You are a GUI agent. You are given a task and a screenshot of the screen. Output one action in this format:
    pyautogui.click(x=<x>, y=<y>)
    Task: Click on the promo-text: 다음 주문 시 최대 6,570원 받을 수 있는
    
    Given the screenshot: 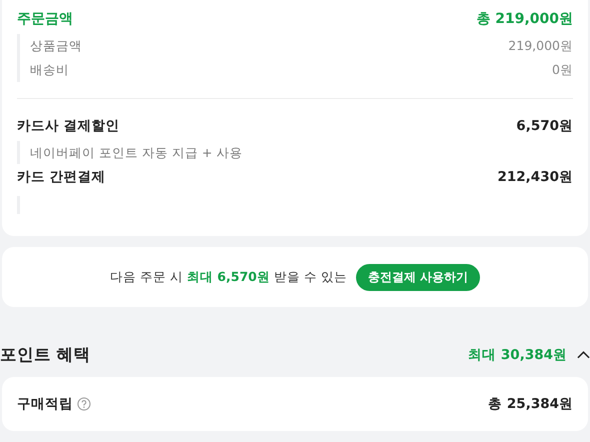 What is the action you would take?
    pyautogui.click(x=228, y=277)
    